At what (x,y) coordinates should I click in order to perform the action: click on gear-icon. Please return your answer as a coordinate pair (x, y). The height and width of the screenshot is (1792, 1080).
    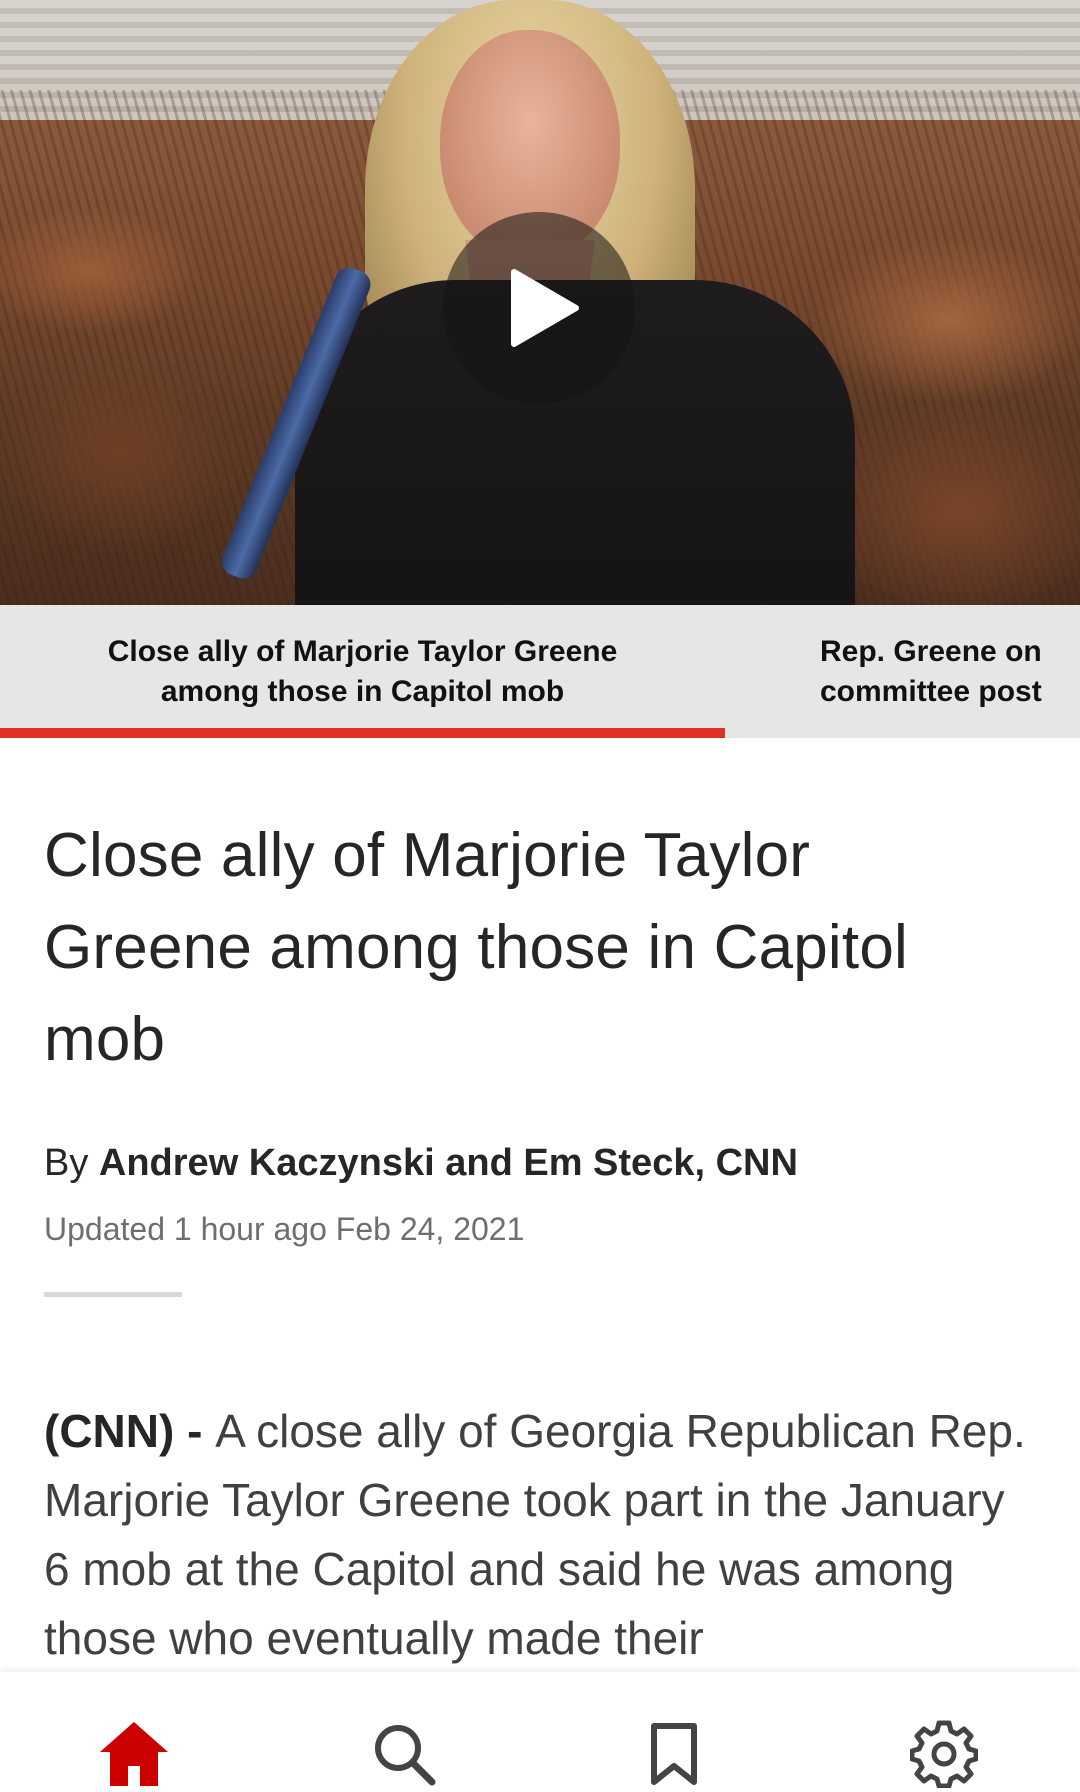
    Looking at the image, I should click on (944, 1754).